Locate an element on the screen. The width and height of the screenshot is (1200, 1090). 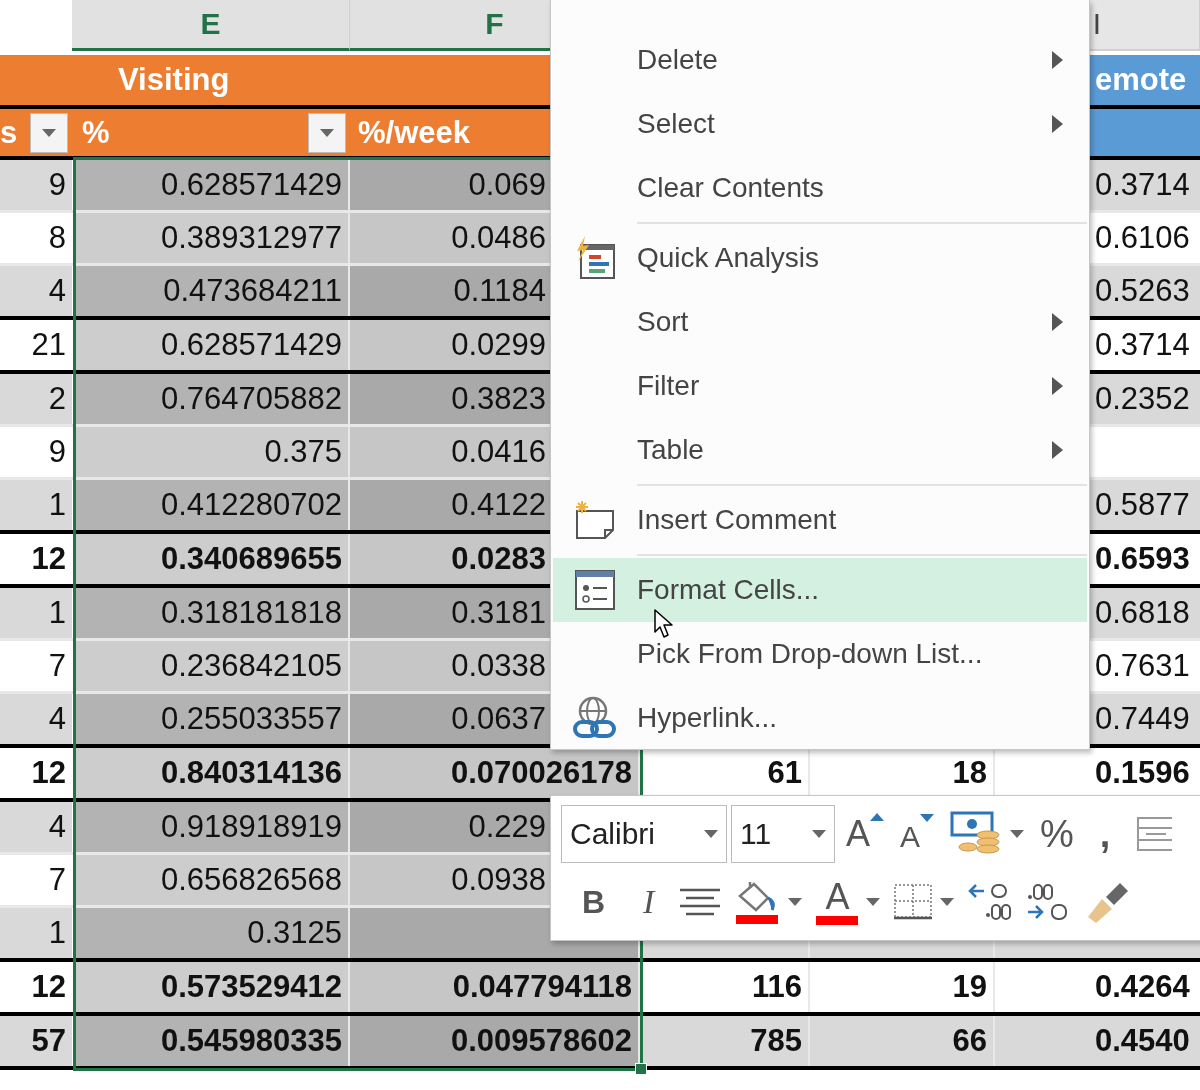
table-cell: 57 is located at coordinates (36, 1041).